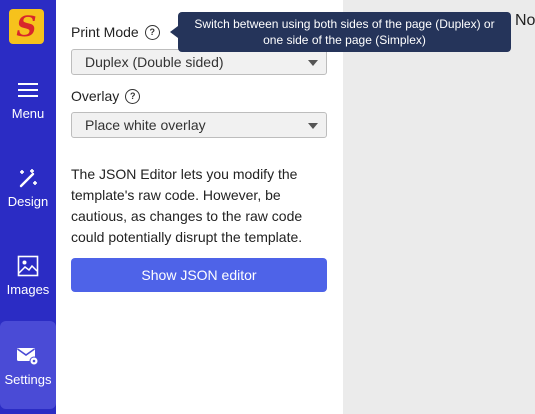 This screenshot has width=535, height=414. What do you see at coordinates (28, 379) in the screenshot?
I see `sidebar-item-label: Settings` at bounding box center [28, 379].